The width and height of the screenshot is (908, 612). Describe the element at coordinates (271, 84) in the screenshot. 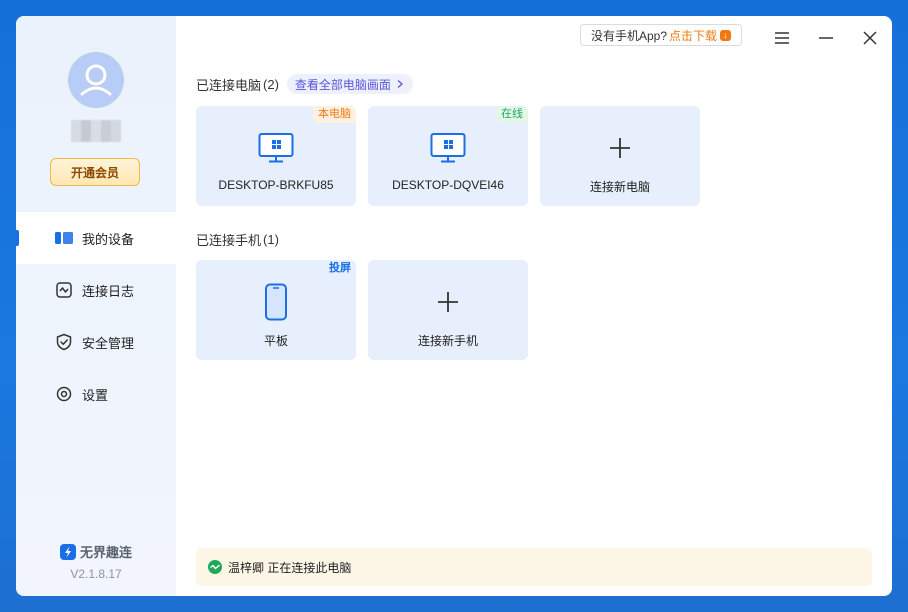

I see `computers-count: (2)` at that location.